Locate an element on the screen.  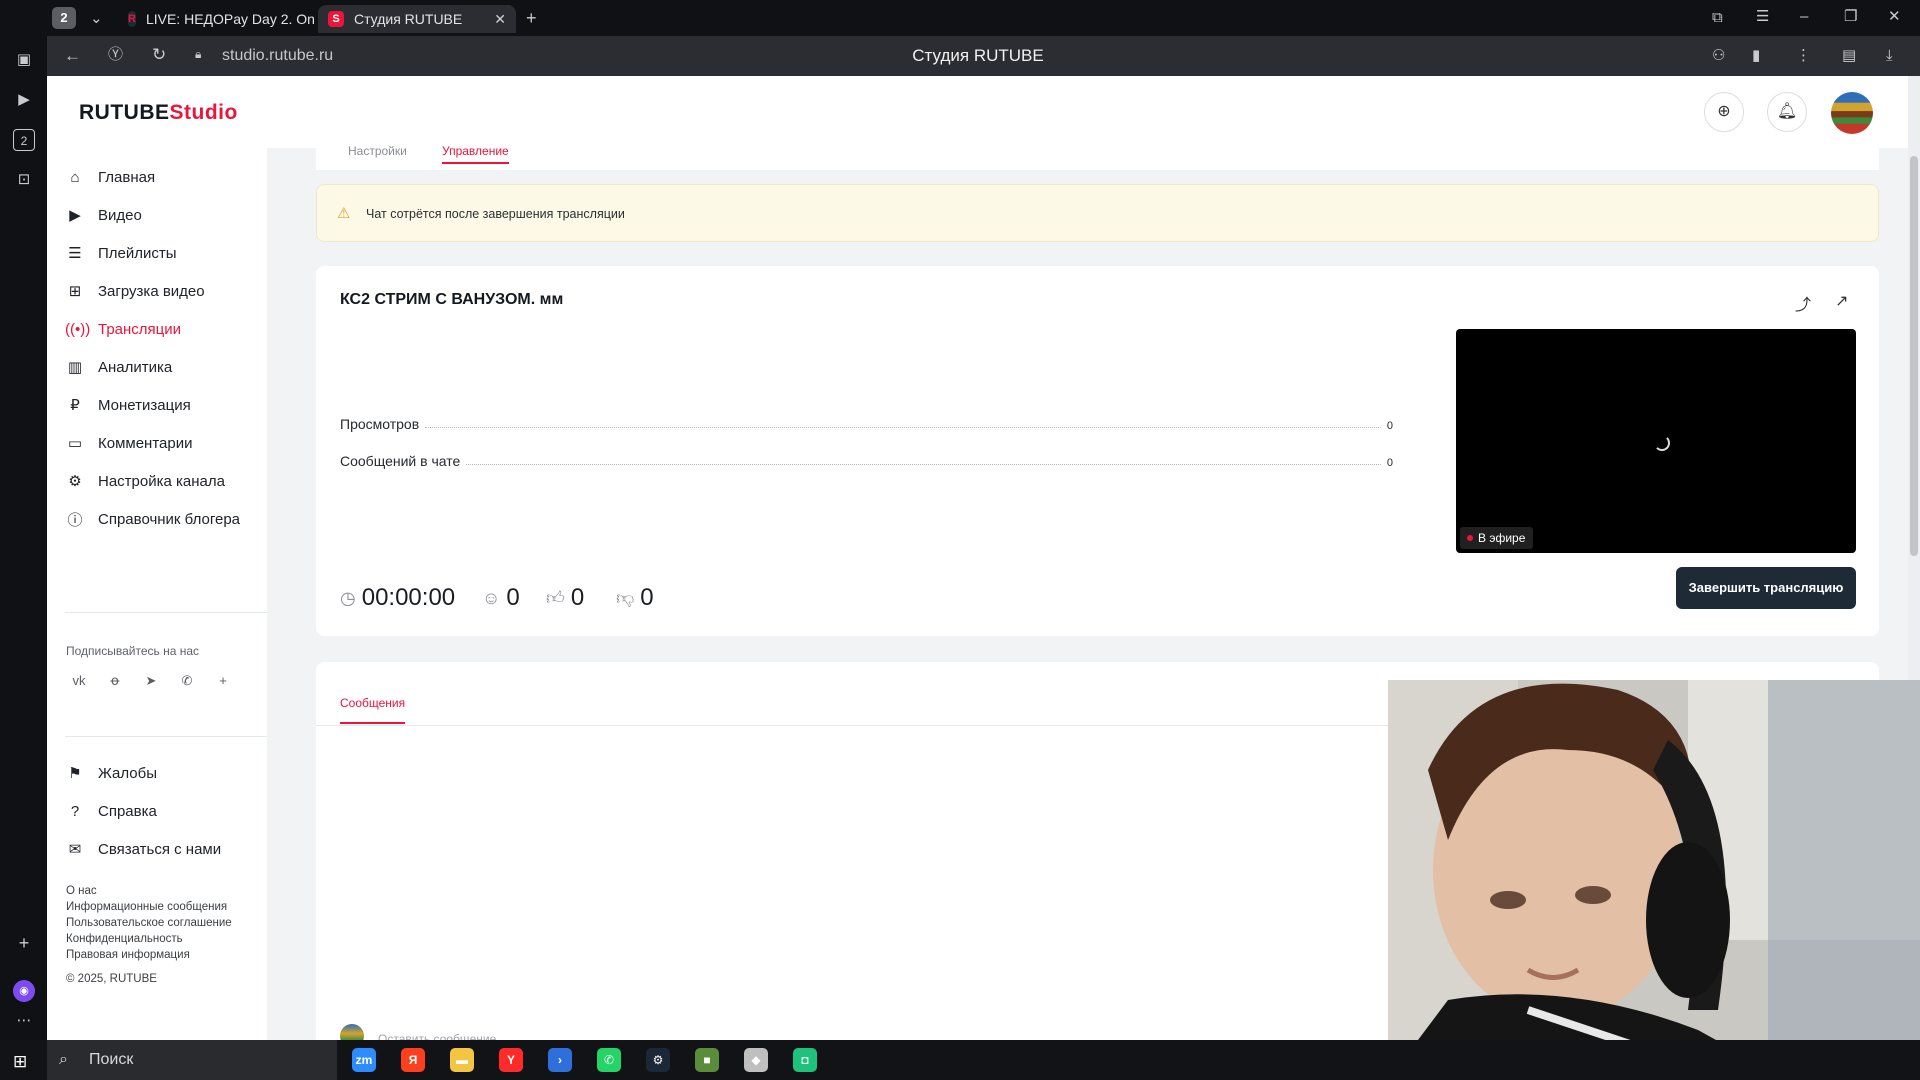
stat-label: Сообщений в чате is located at coordinates (400, 461).